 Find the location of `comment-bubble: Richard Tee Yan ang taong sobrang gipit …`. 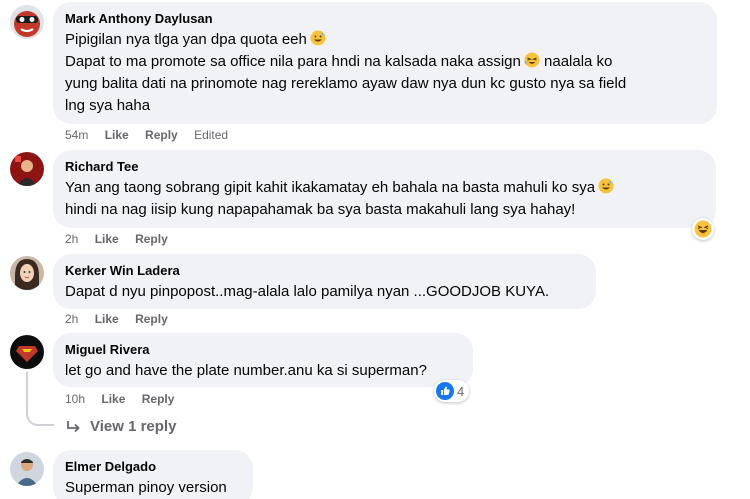

comment-bubble: Richard Tee Yan ang taong sobrang gipit … is located at coordinates (384, 189).